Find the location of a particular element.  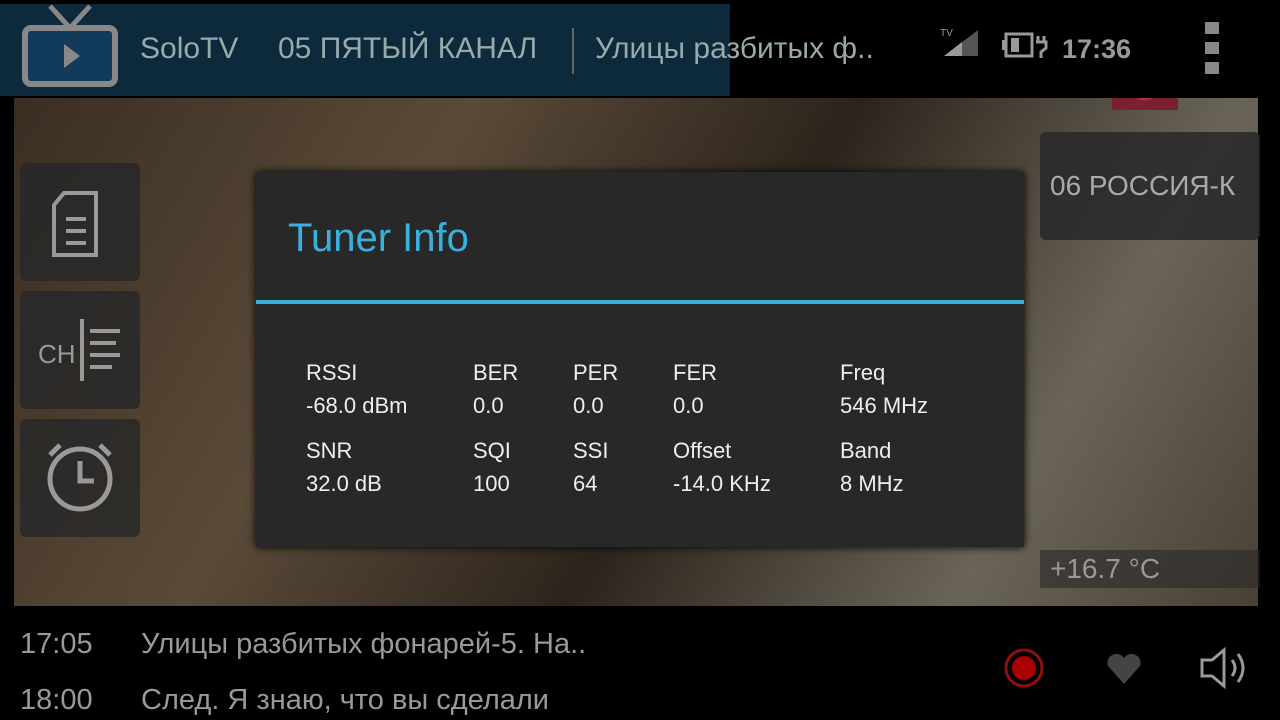

tuner-stat: SNR 32.0 dB is located at coordinates (344, 467).